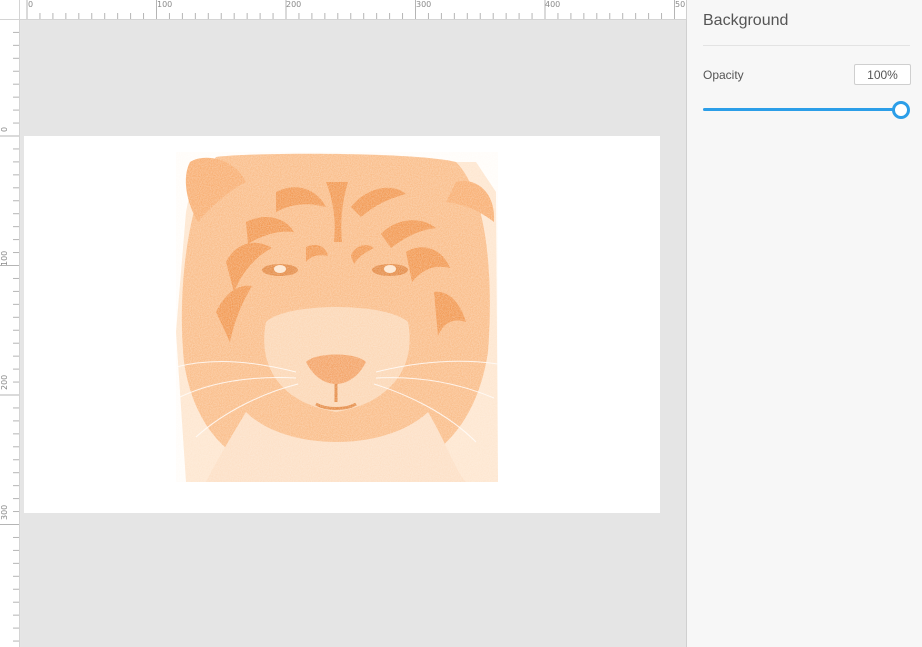 The width and height of the screenshot is (922, 647). What do you see at coordinates (423, 4) in the screenshot?
I see `ruler-top-label-300: 300` at bounding box center [423, 4].